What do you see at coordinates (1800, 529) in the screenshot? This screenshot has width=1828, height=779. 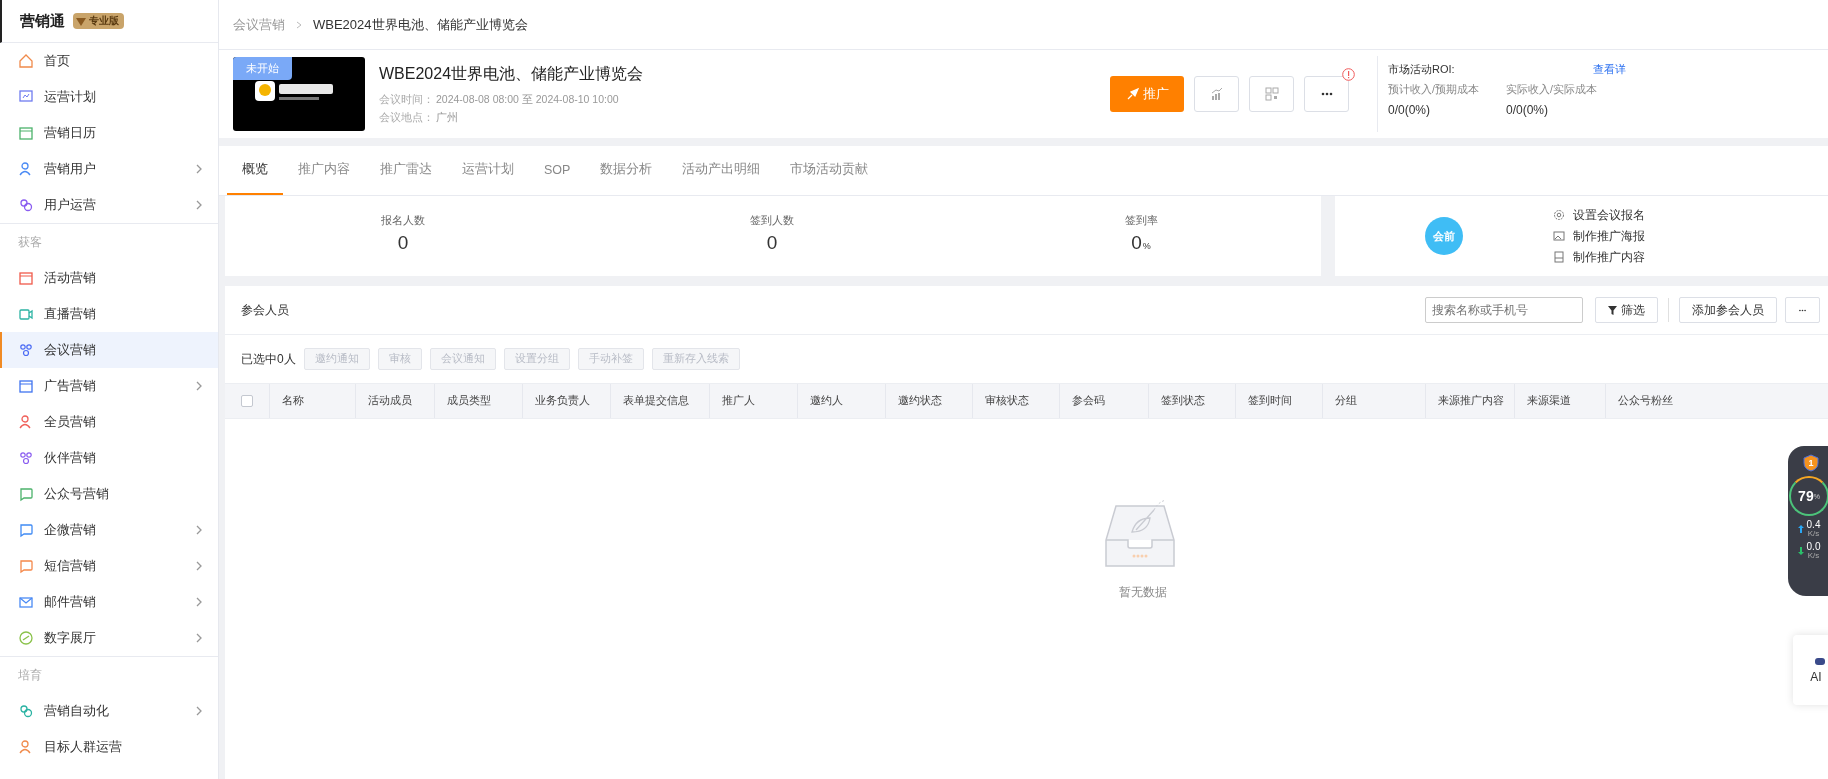 I see `up-arrow-icon` at bounding box center [1800, 529].